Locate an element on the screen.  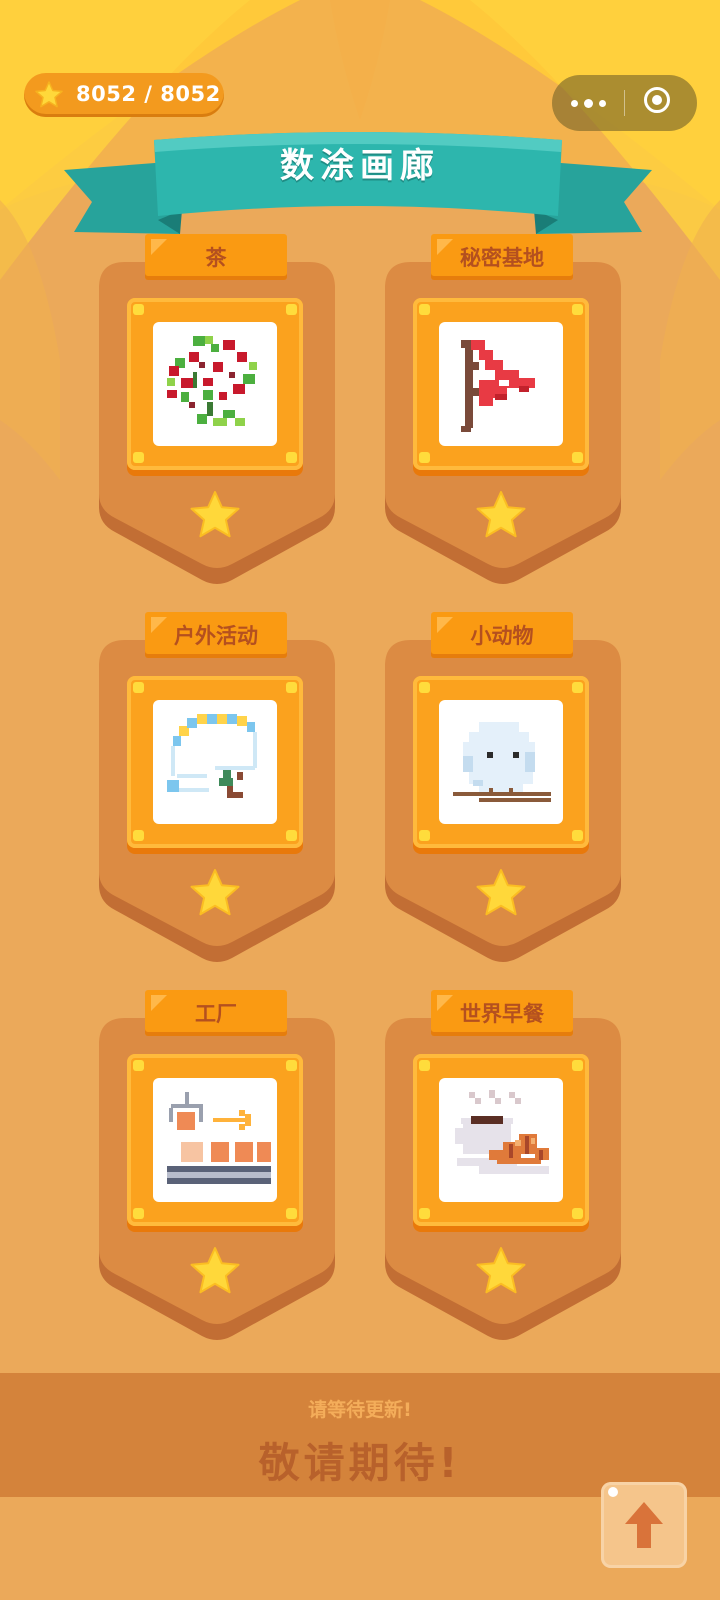
album-card-outdoor: 户外活动 is located at coordinates (217, 791).